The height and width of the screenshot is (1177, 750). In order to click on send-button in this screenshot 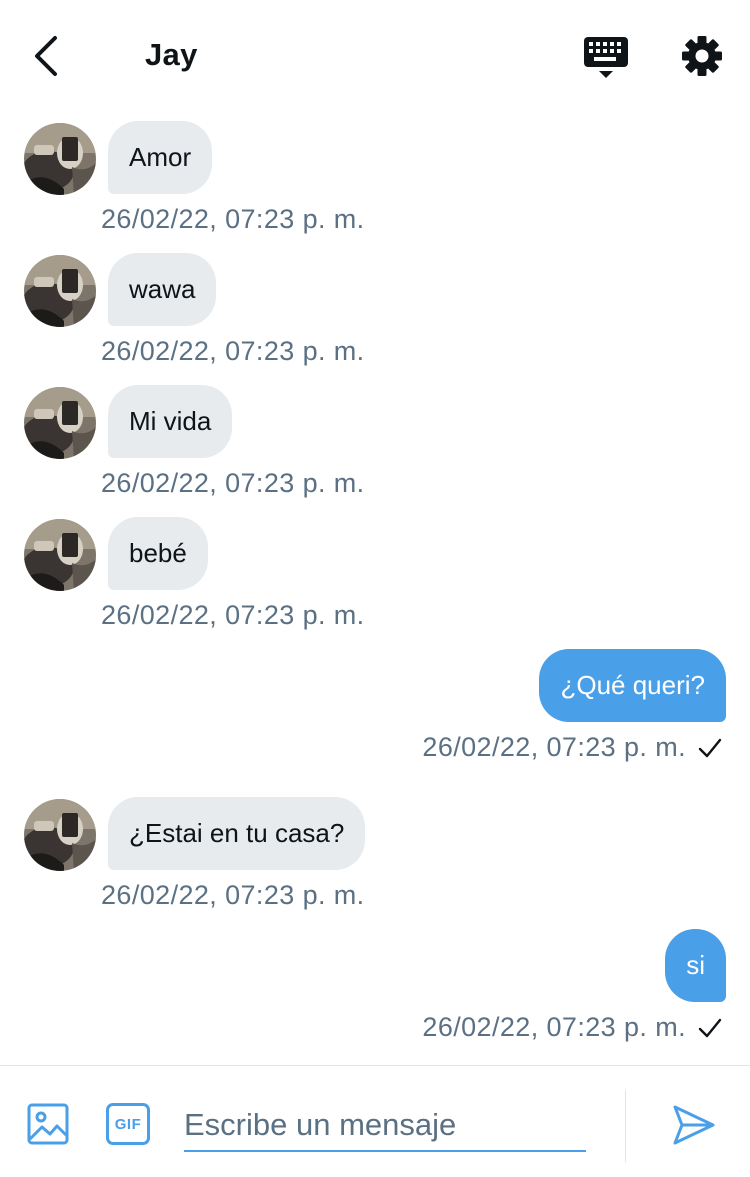, I will do `click(694, 1125)`.